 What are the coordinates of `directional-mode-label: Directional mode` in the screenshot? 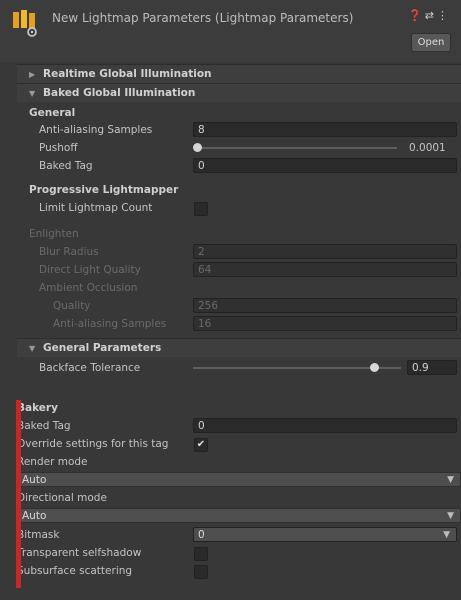 It's located at (62, 498).